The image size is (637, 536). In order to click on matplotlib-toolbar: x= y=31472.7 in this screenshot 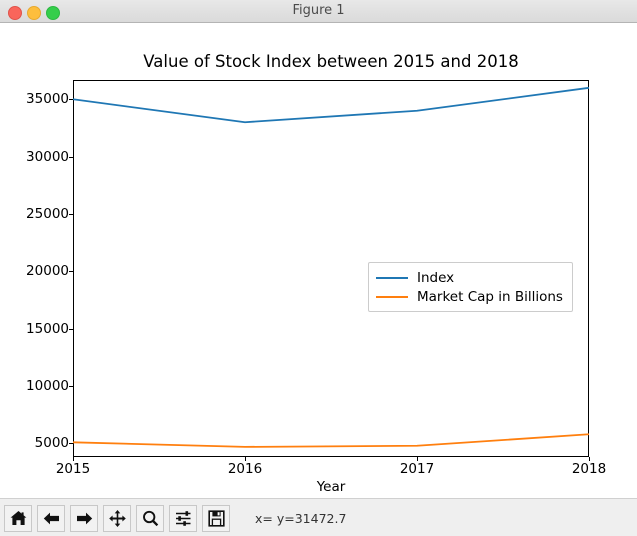, I will do `click(318, 517)`.